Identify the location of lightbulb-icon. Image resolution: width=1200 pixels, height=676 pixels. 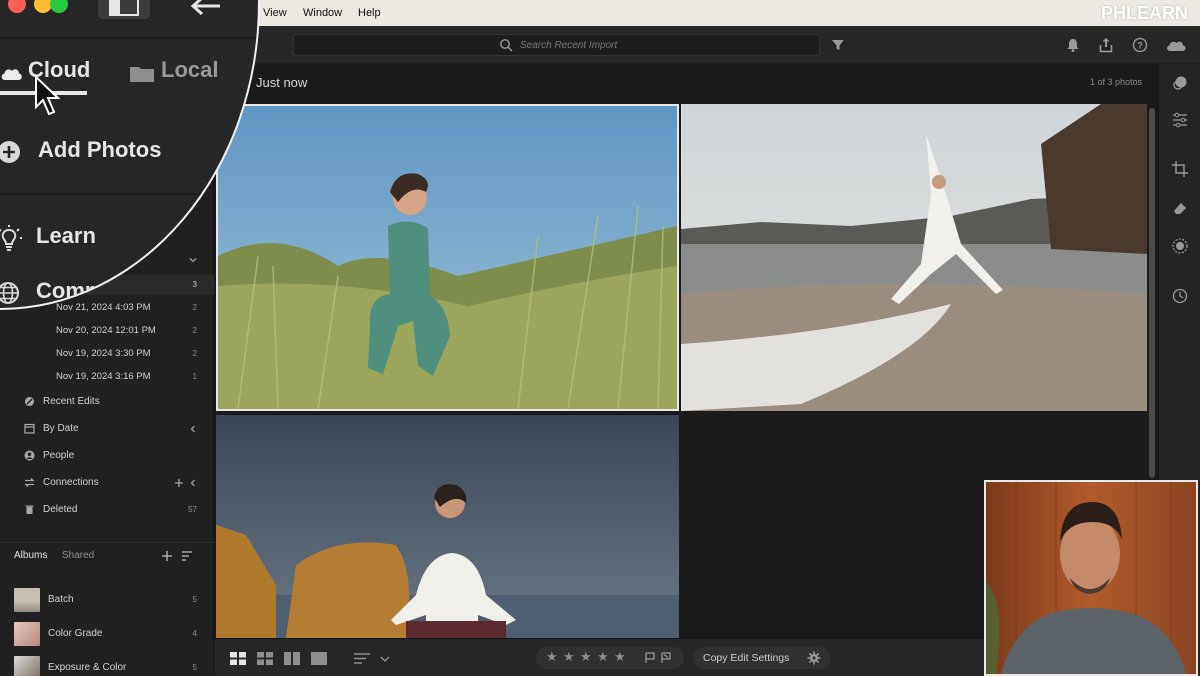
(11, 238).